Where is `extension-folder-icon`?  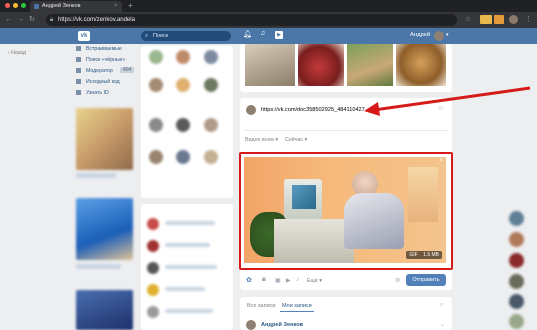
extension-folder-icon is located at coordinates (486, 19).